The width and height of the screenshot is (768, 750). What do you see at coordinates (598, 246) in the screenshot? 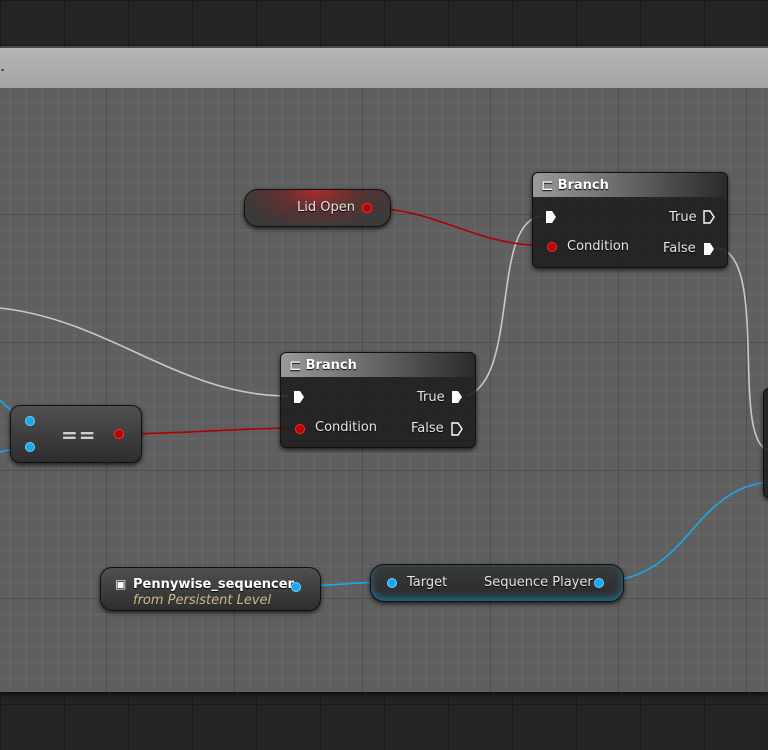
I see `branch-top-condition-label: Condition` at bounding box center [598, 246].